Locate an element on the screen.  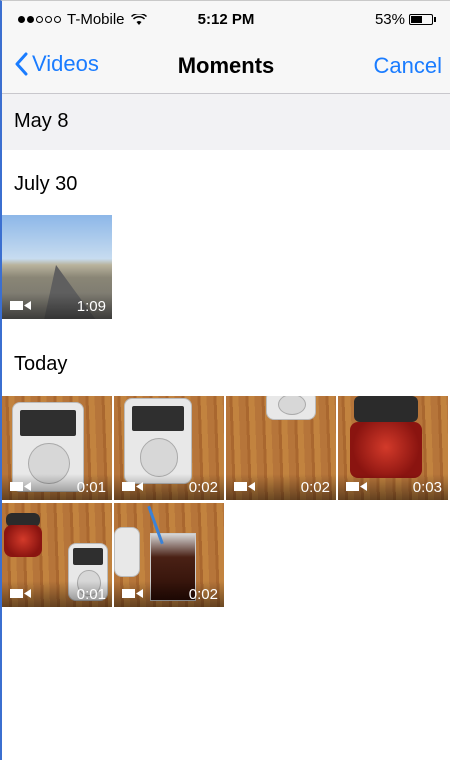
video-duration: 0:03 is located at coordinates (427, 487).